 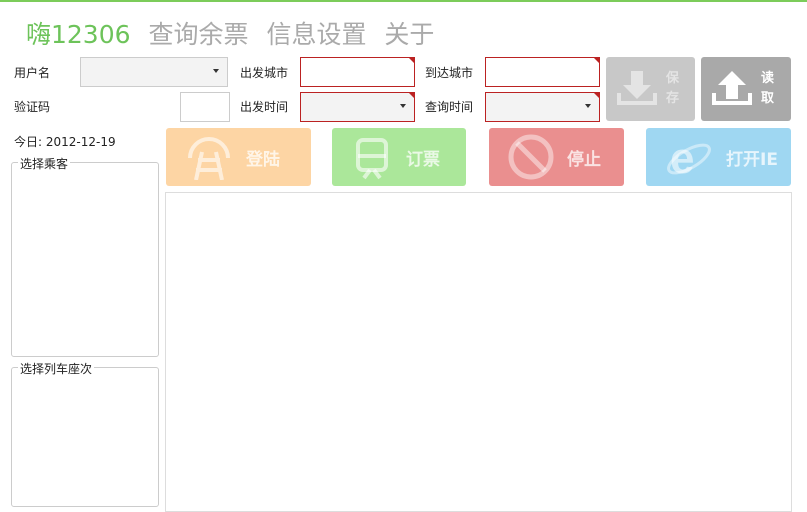 I want to click on from-city-input, so click(x=357, y=72).